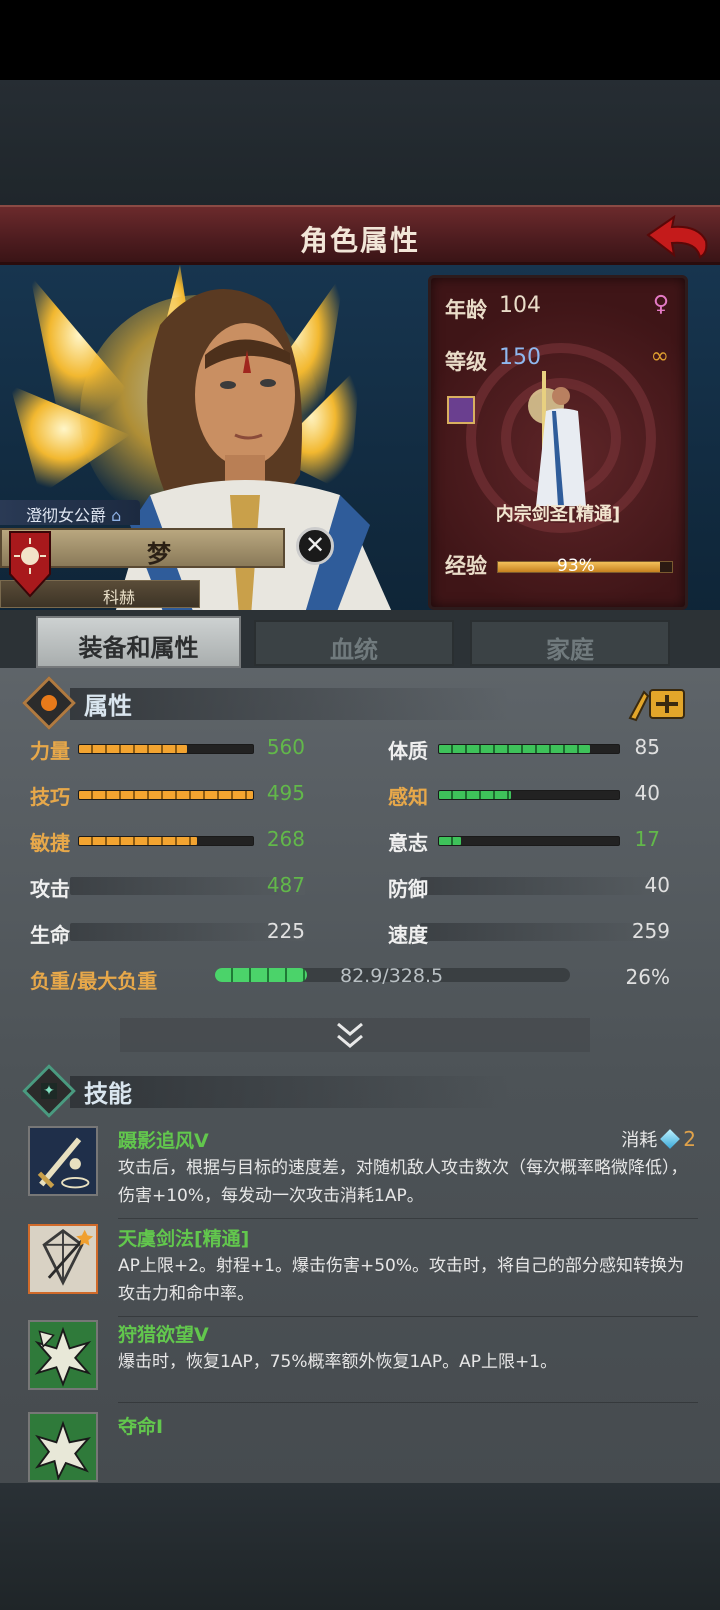 The height and width of the screenshot is (1610, 720). What do you see at coordinates (49, 703) in the screenshot?
I see `attribute-icon` at bounding box center [49, 703].